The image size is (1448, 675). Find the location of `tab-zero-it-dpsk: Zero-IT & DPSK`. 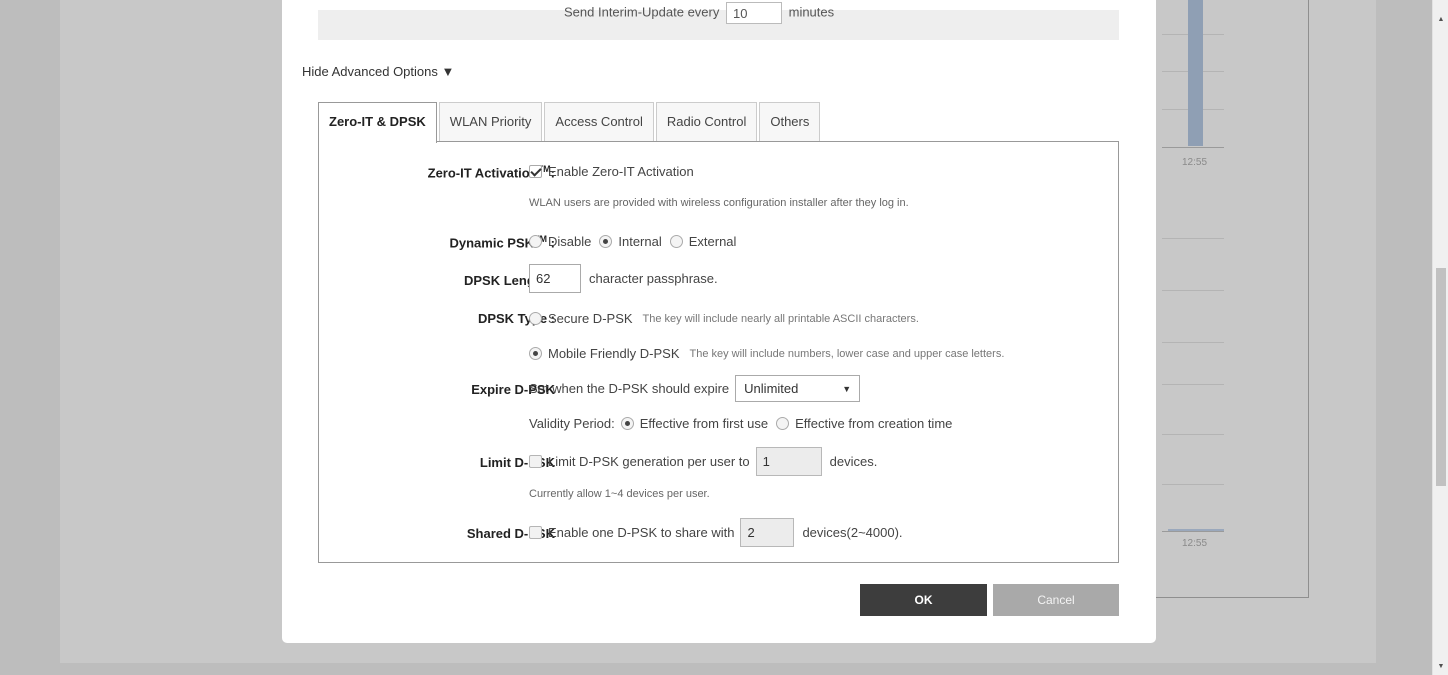

tab-zero-it-dpsk: Zero-IT & DPSK is located at coordinates (377, 122).